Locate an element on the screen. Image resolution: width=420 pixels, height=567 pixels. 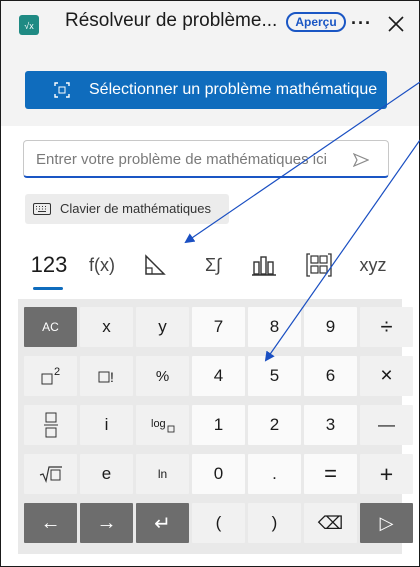
active-tab-indicator is located at coordinates (48, 288).